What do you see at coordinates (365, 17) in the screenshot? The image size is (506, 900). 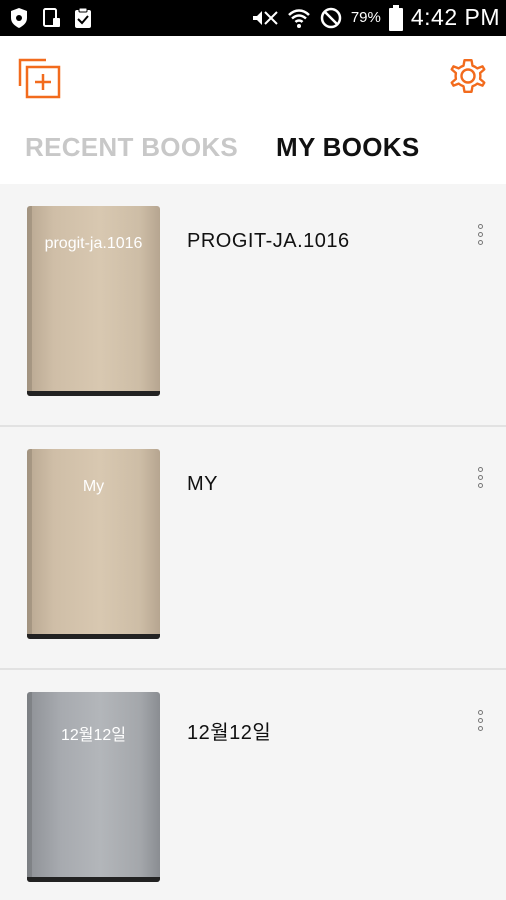 I see `battery-percent: 79%` at bounding box center [365, 17].